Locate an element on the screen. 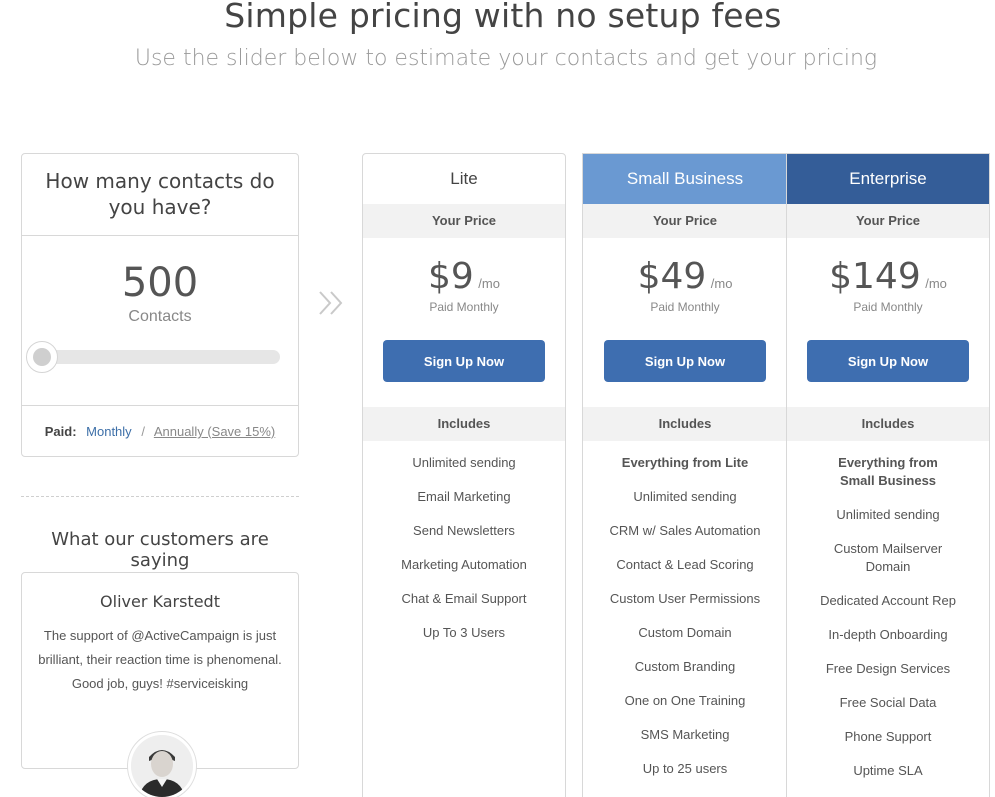 The width and height of the screenshot is (995, 797). feature-item: Marketing Automation is located at coordinates (464, 564).